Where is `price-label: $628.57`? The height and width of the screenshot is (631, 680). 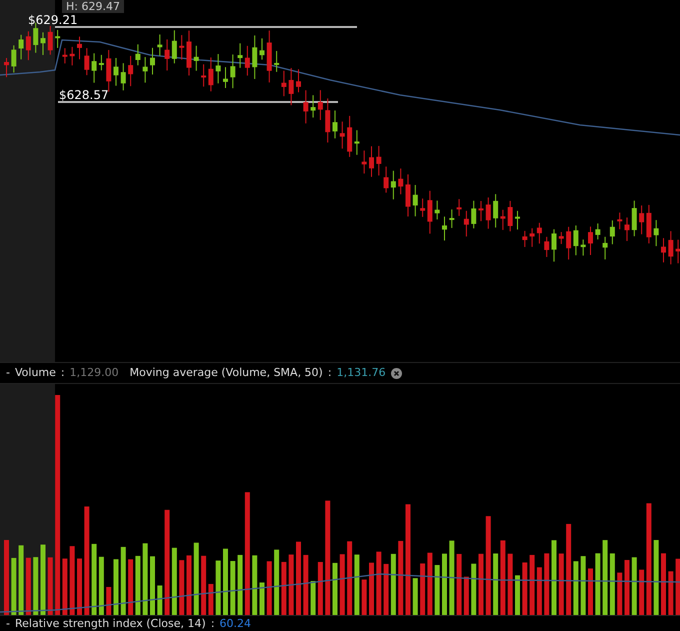
price-label: $628.57 is located at coordinates (84, 95).